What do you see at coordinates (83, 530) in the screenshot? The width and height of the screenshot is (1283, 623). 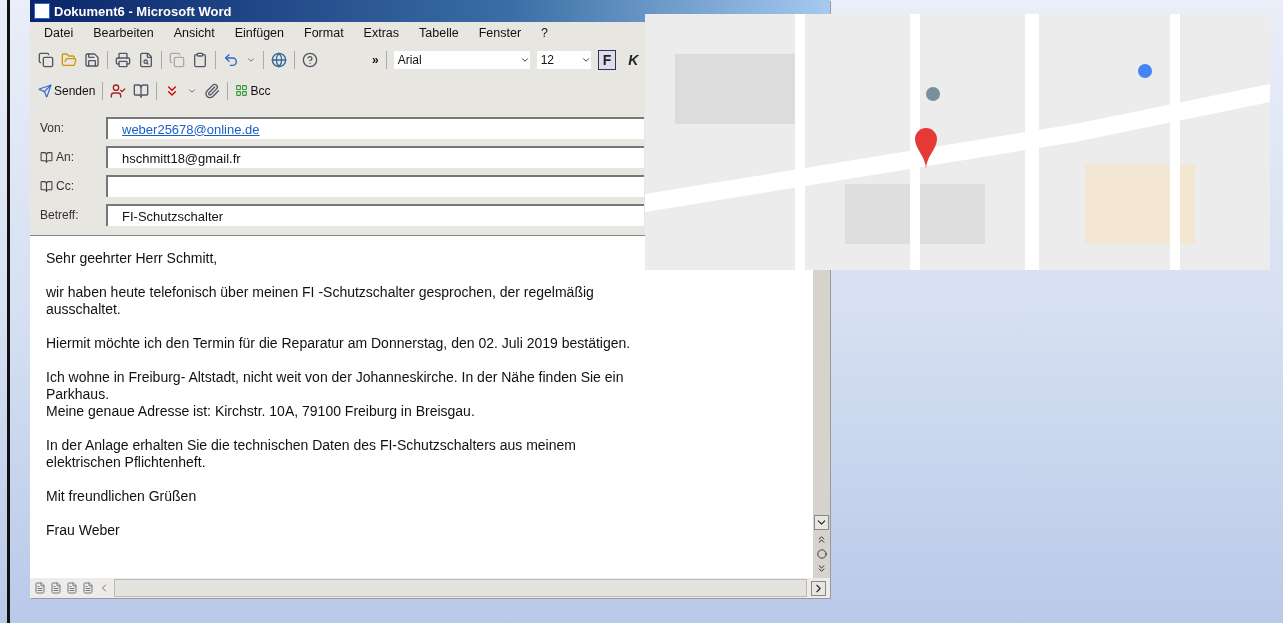 I see `text-line: Frau Weber` at bounding box center [83, 530].